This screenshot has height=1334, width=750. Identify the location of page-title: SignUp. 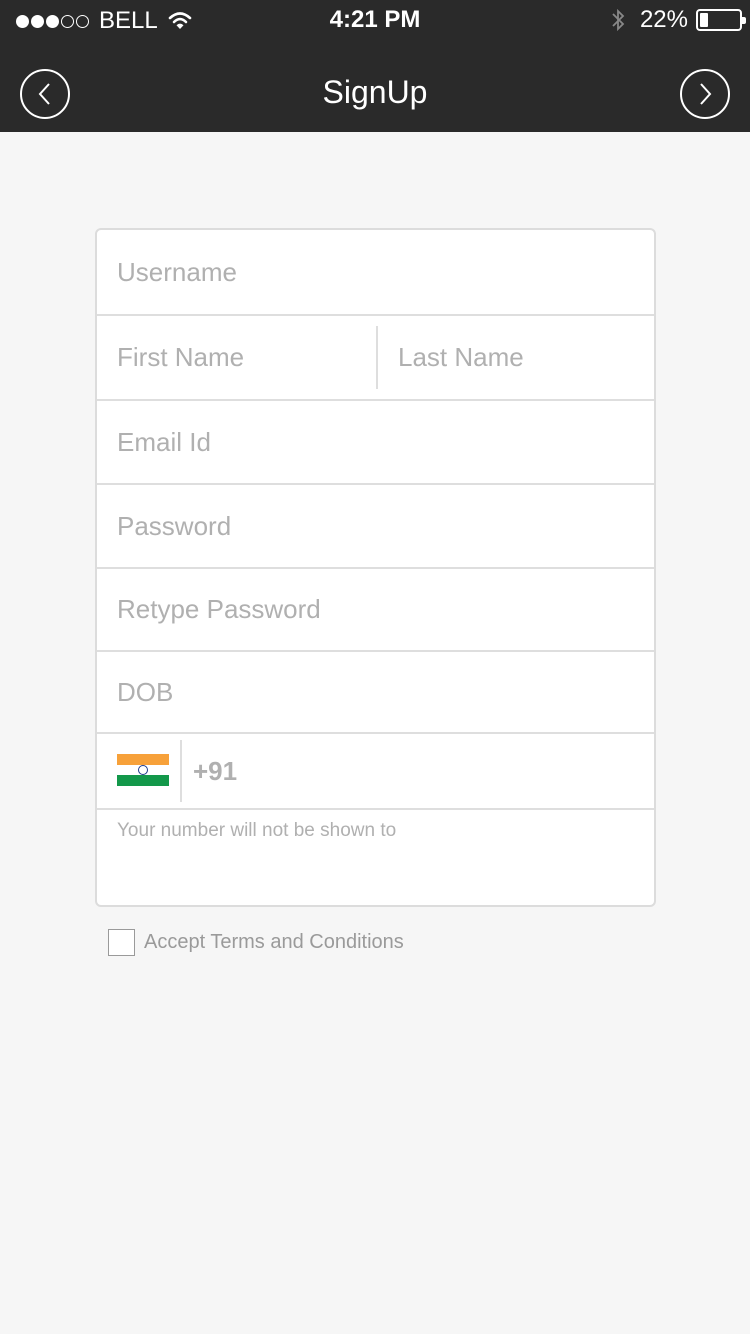
(375, 92).